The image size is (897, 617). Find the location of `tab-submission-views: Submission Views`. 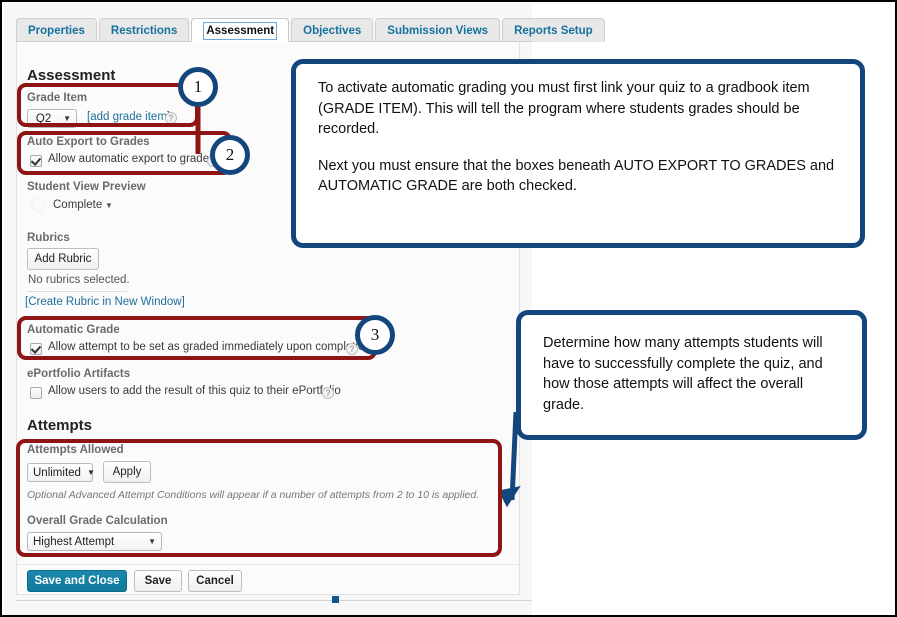

tab-submission-views: Submission Views is located at coordinates (438, 30).